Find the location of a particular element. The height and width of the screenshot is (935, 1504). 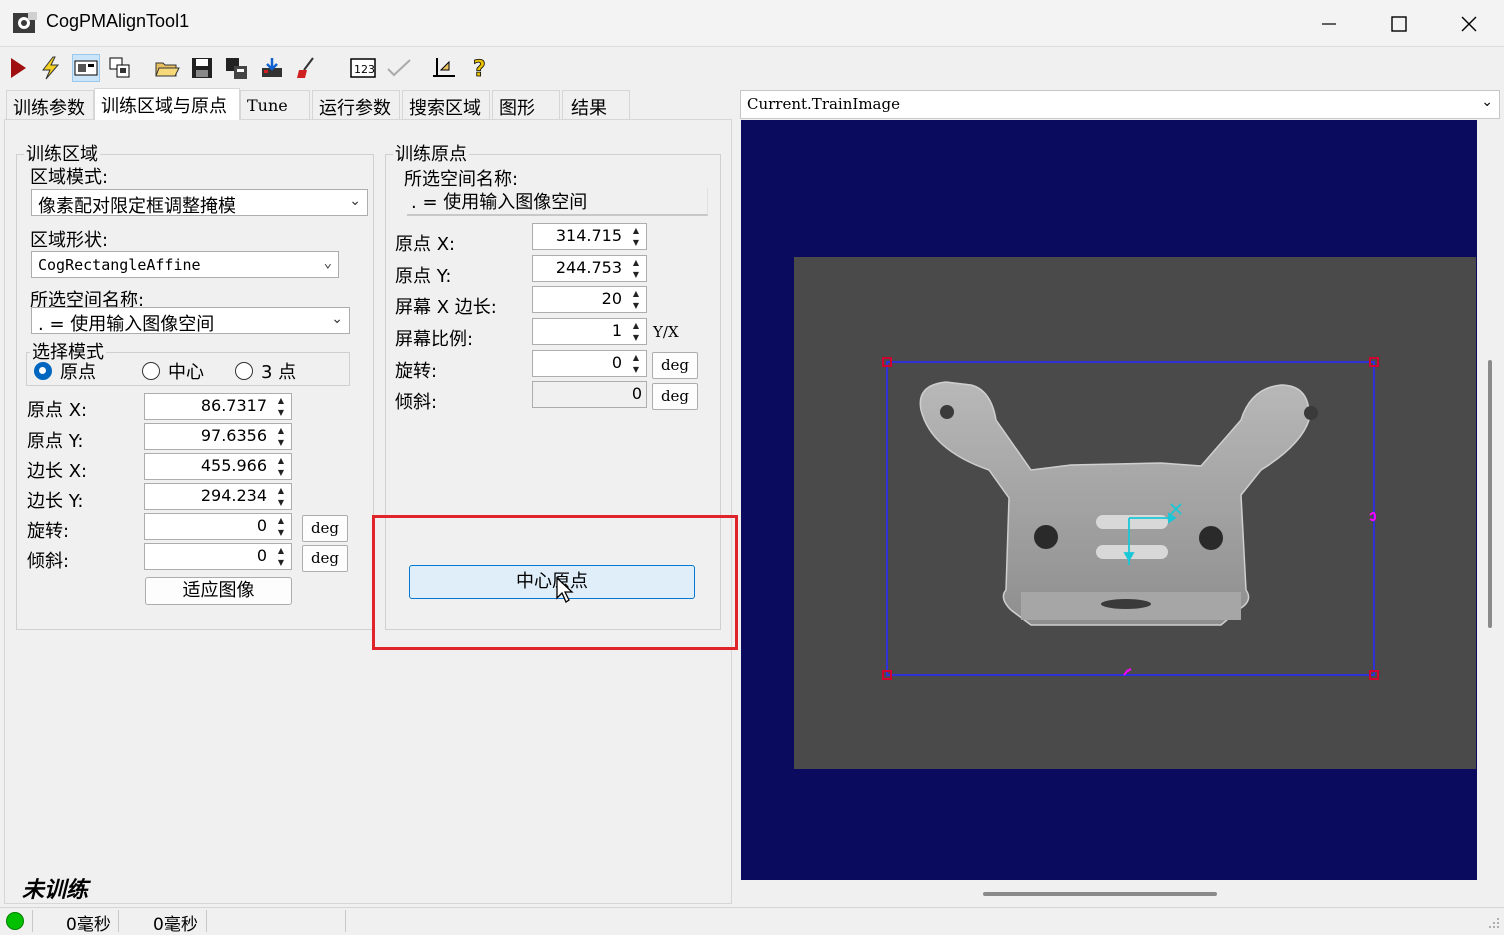

screen-x-input: 20 ▲ ▼ is located at coordinates (589, 299).